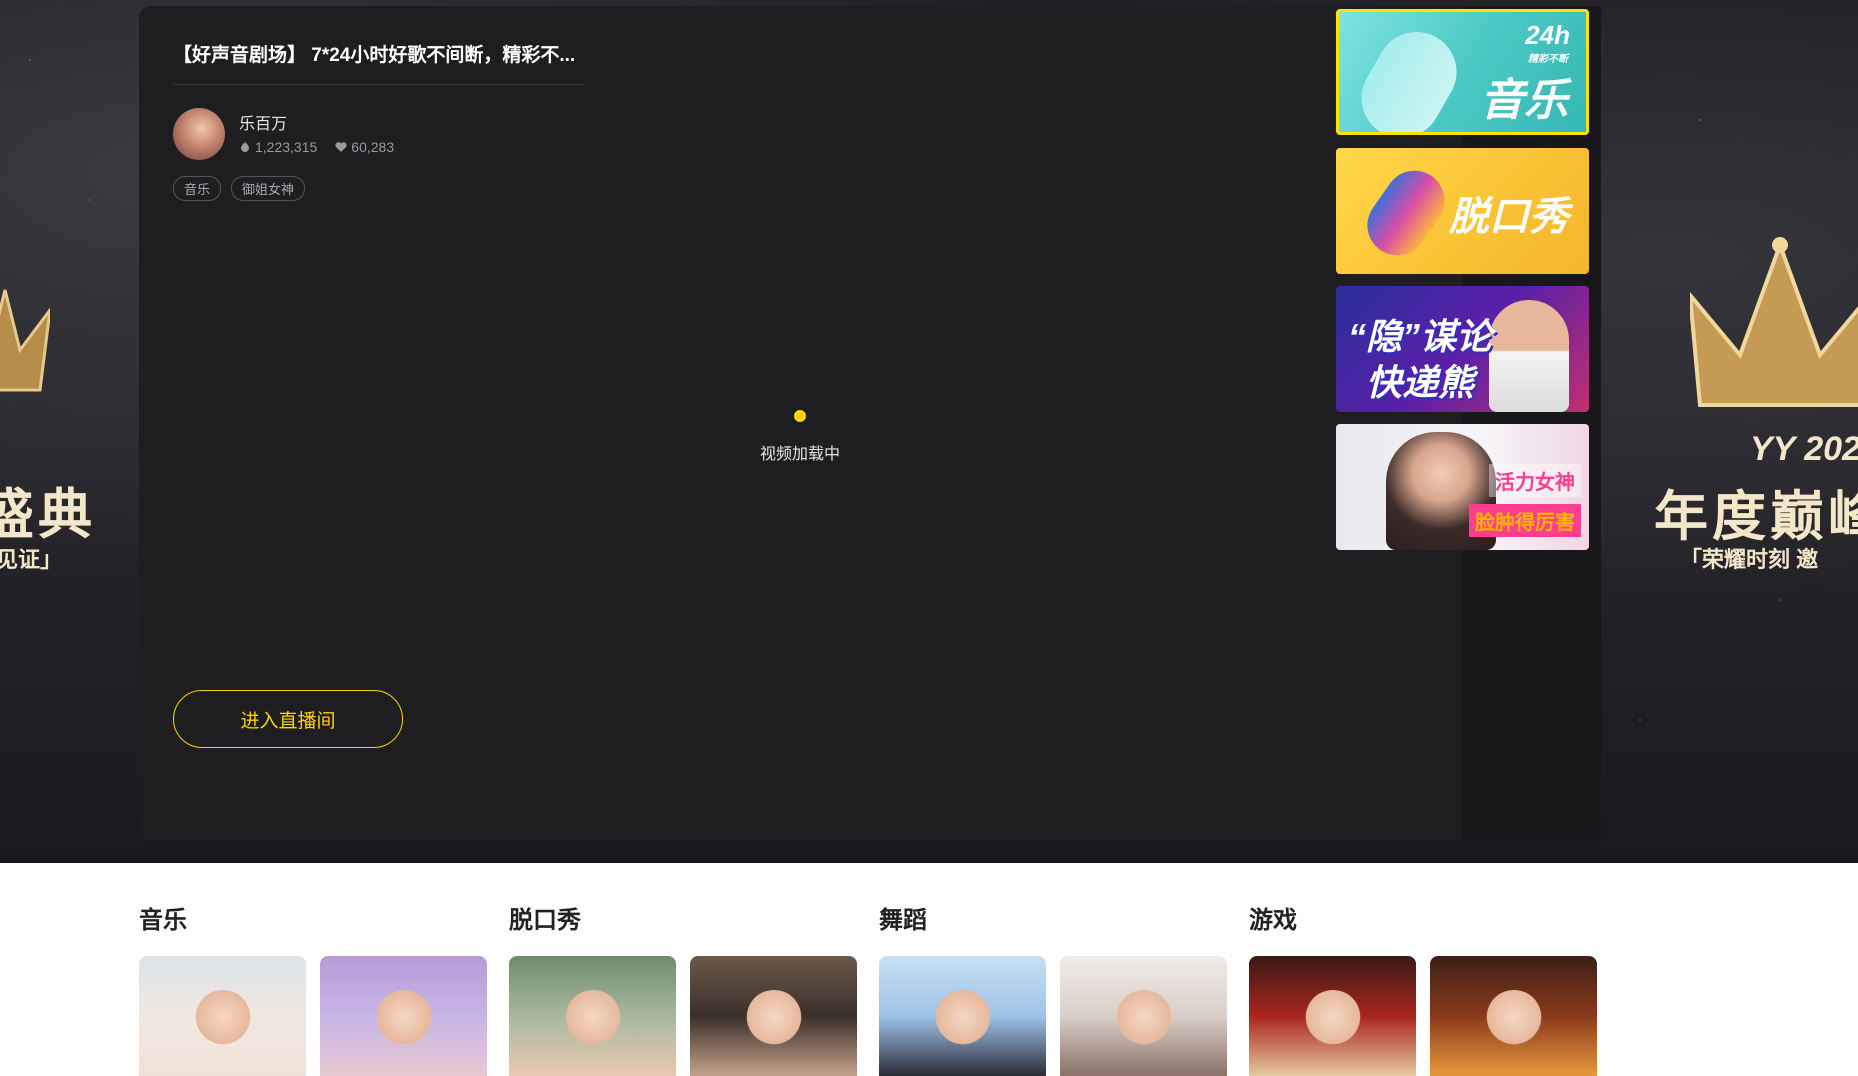 This screenshot has height=1076, width=1858. I want to click on promo-right-tag: YY 202, so click(1804, 449).